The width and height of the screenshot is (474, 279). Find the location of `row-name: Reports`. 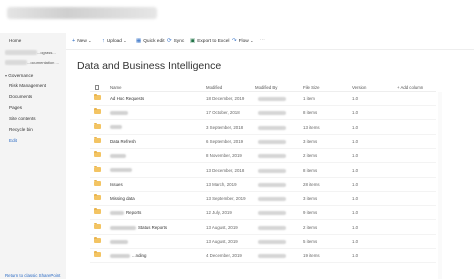

row-name: Reports is located at coordinates (125, 212).